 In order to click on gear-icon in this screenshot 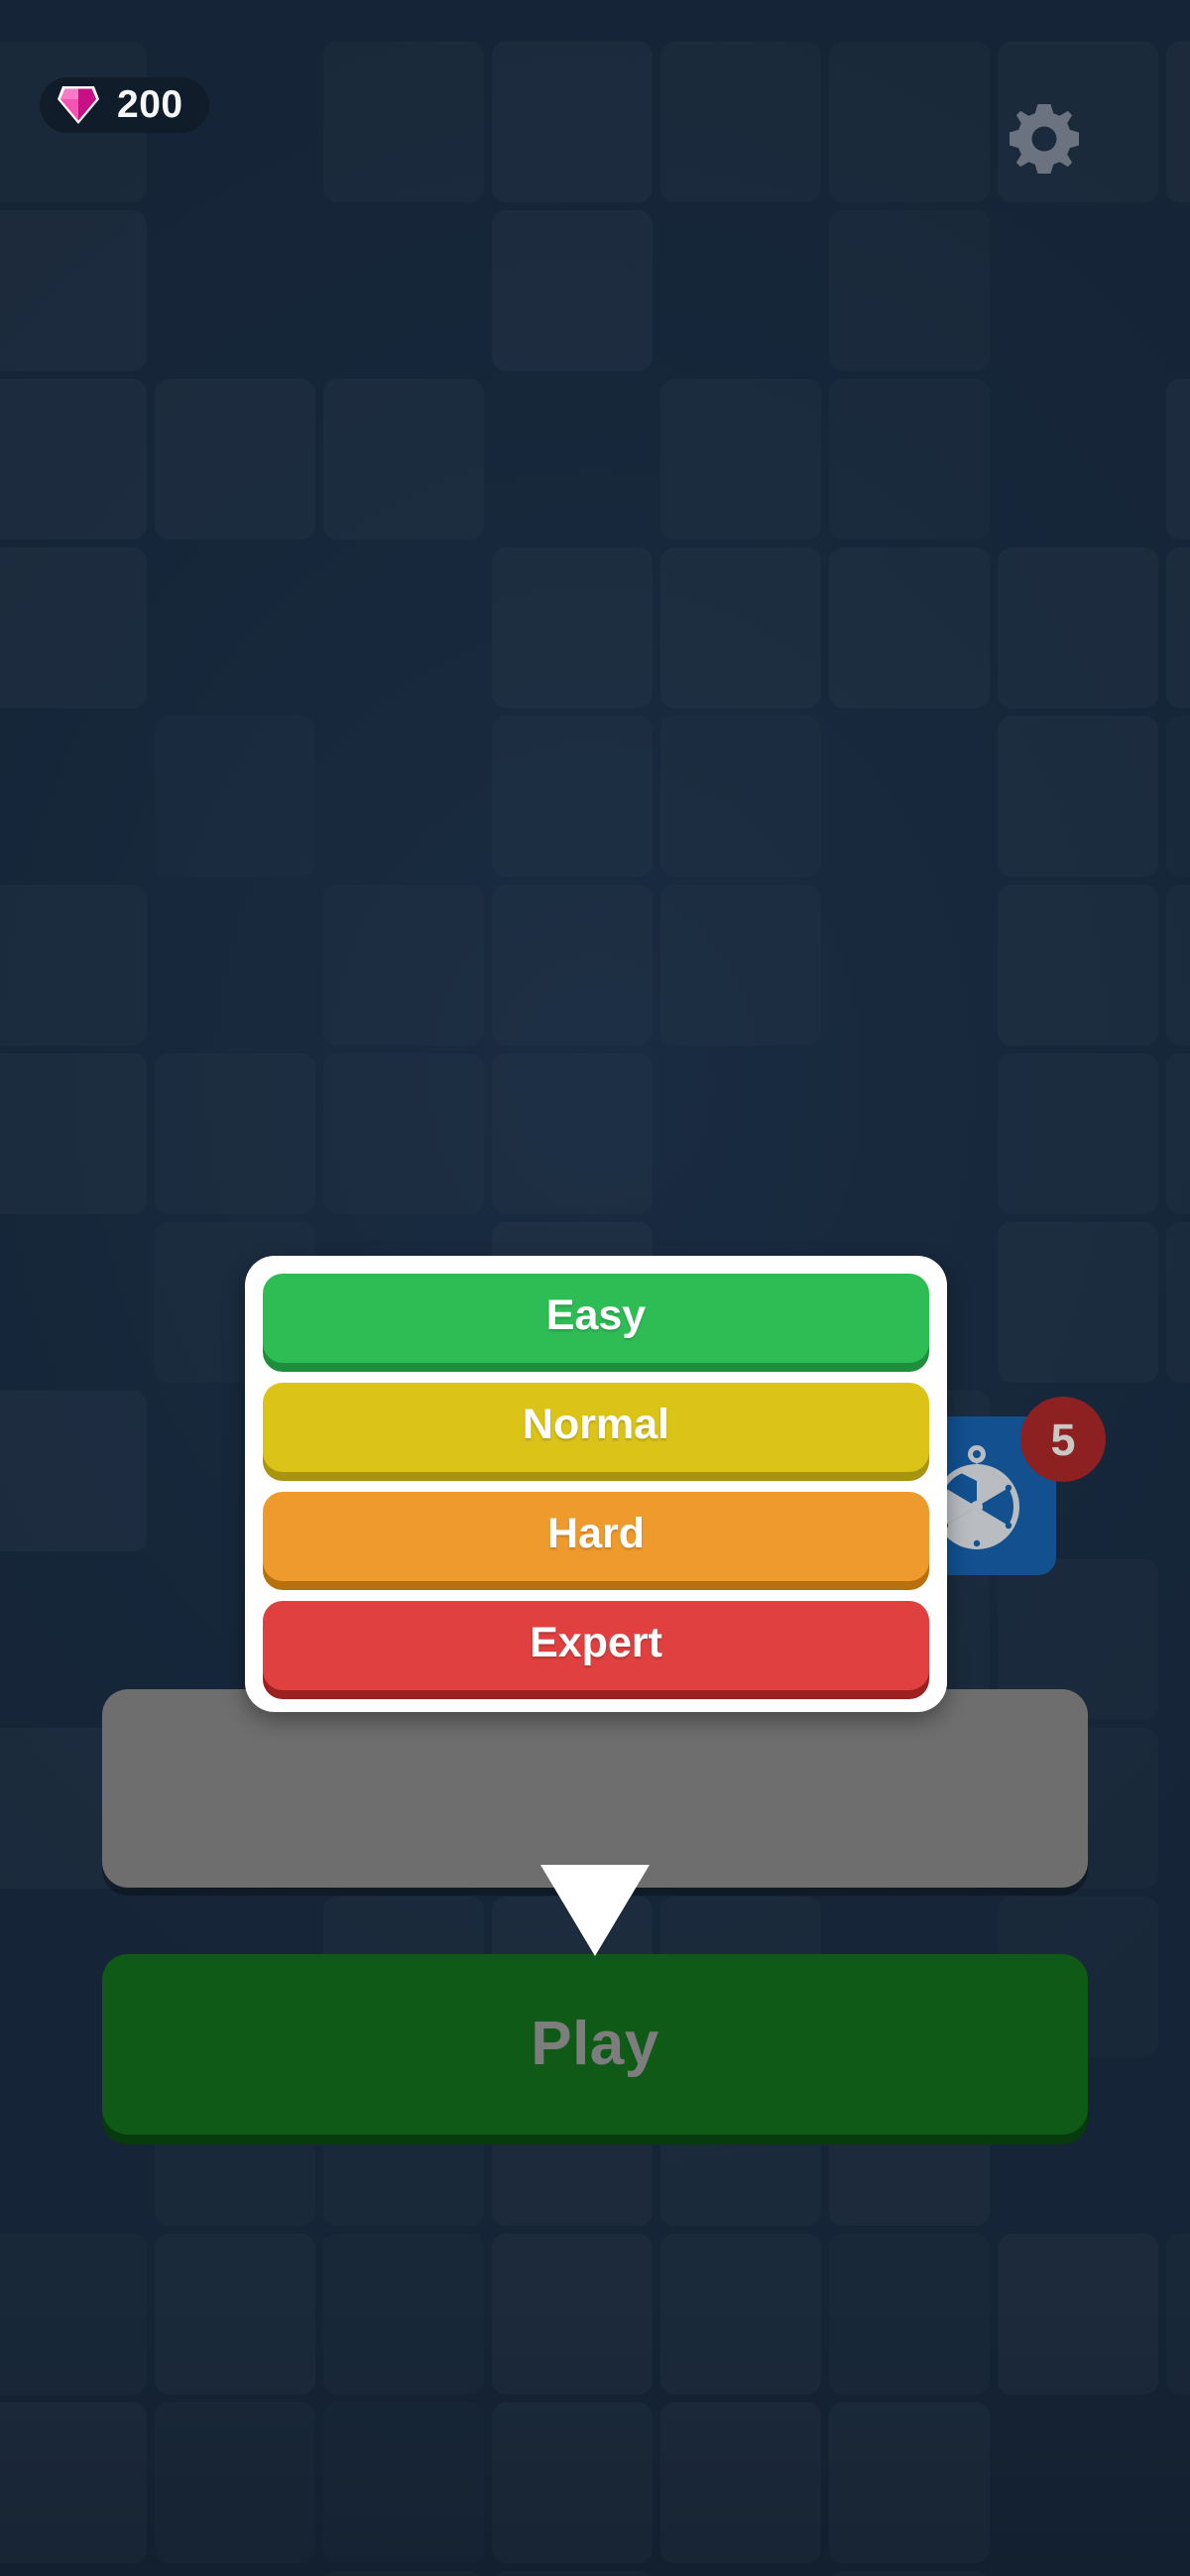, I will do `click(1044, 139)`.